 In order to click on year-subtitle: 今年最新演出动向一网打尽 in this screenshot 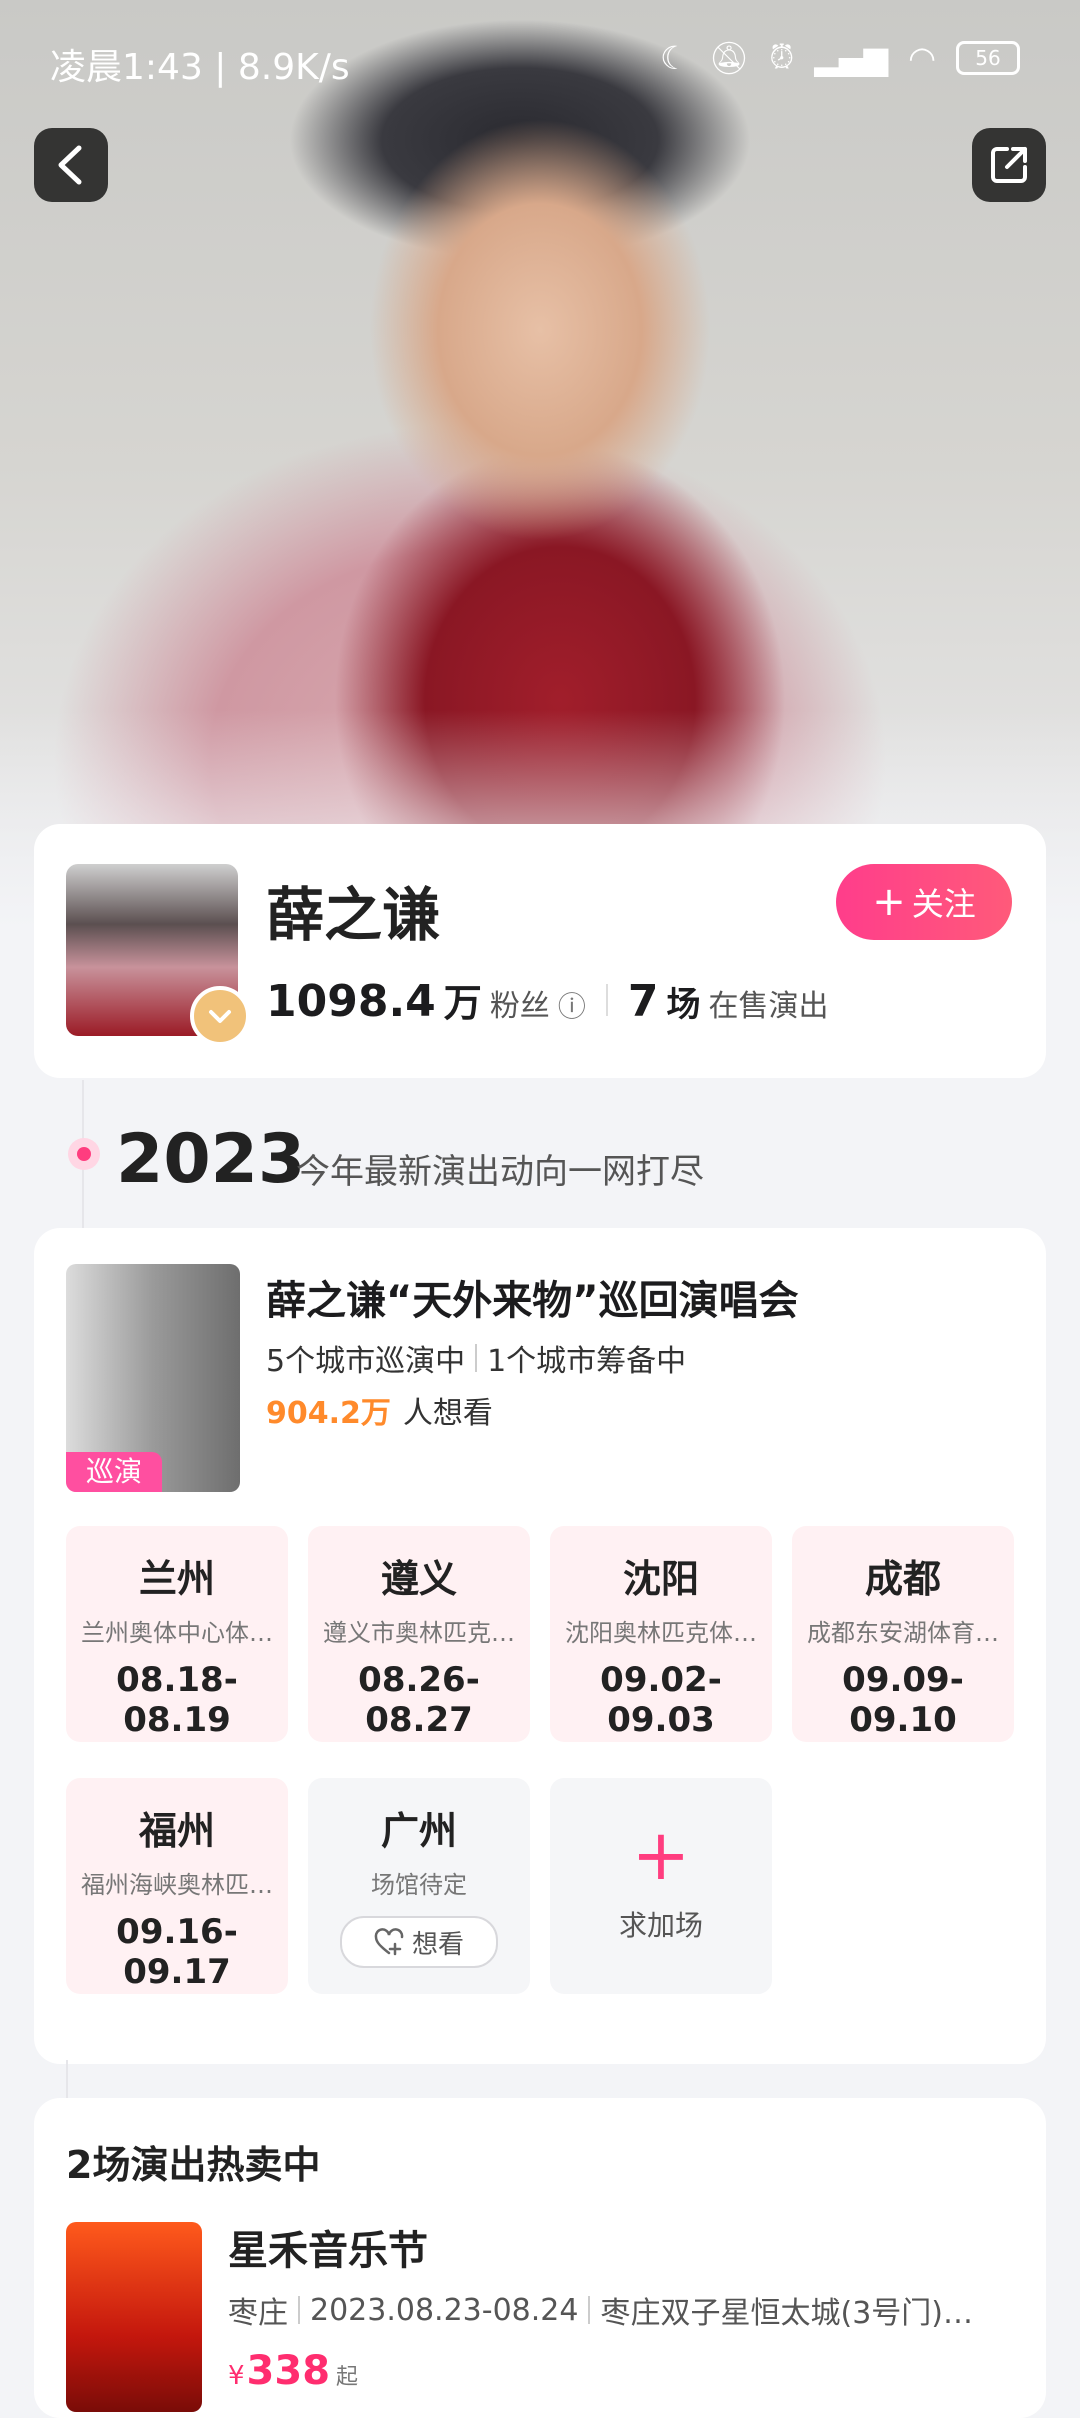, I will do `click(500, 1172)`.